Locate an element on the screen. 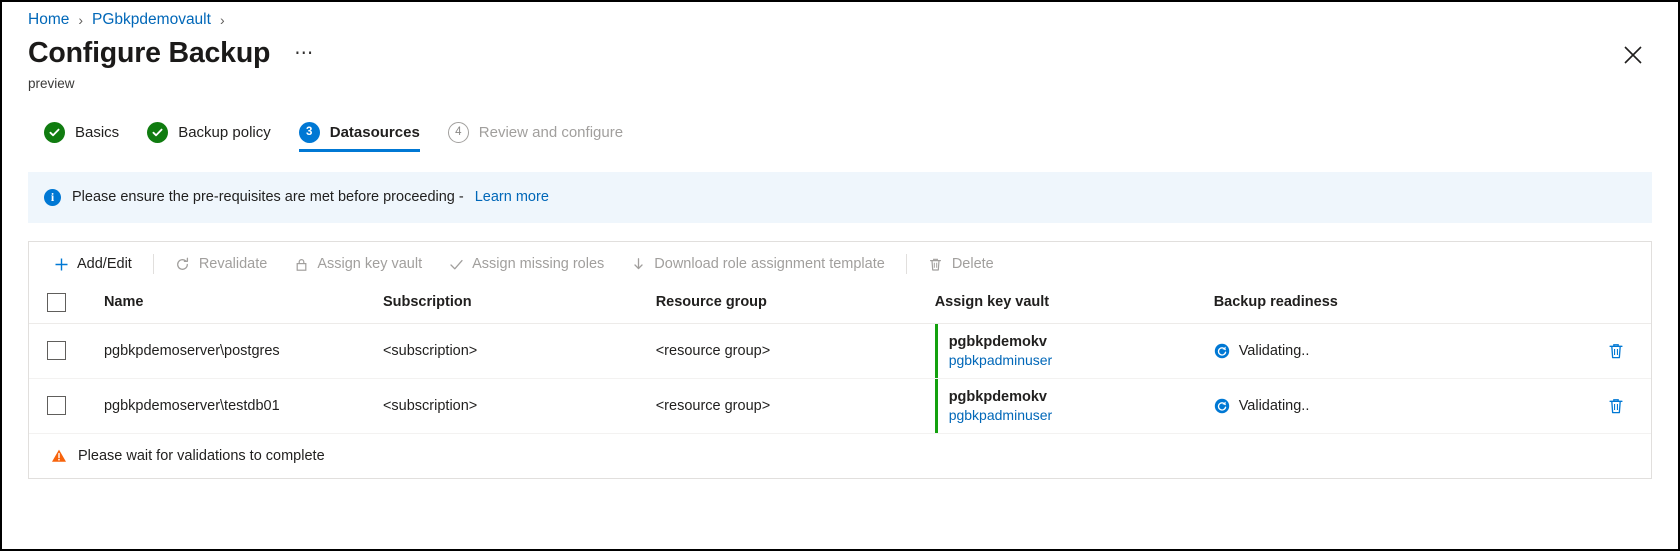  learn-more-link: Learn more is located at coordinates (512, 197).